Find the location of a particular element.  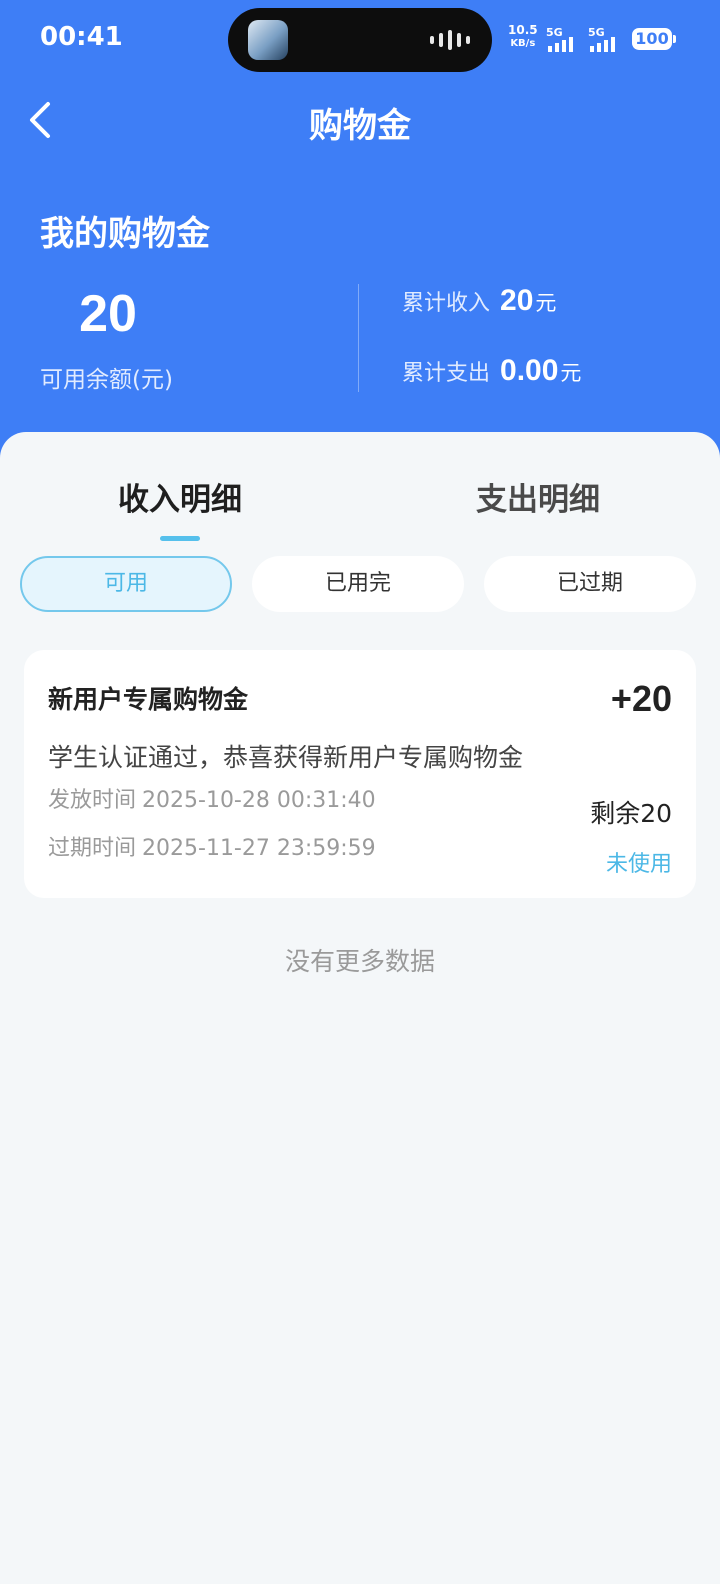

record-expire-time: 过期时间 2025-11-27 23:59:59 is located at coordinates (212, 846).